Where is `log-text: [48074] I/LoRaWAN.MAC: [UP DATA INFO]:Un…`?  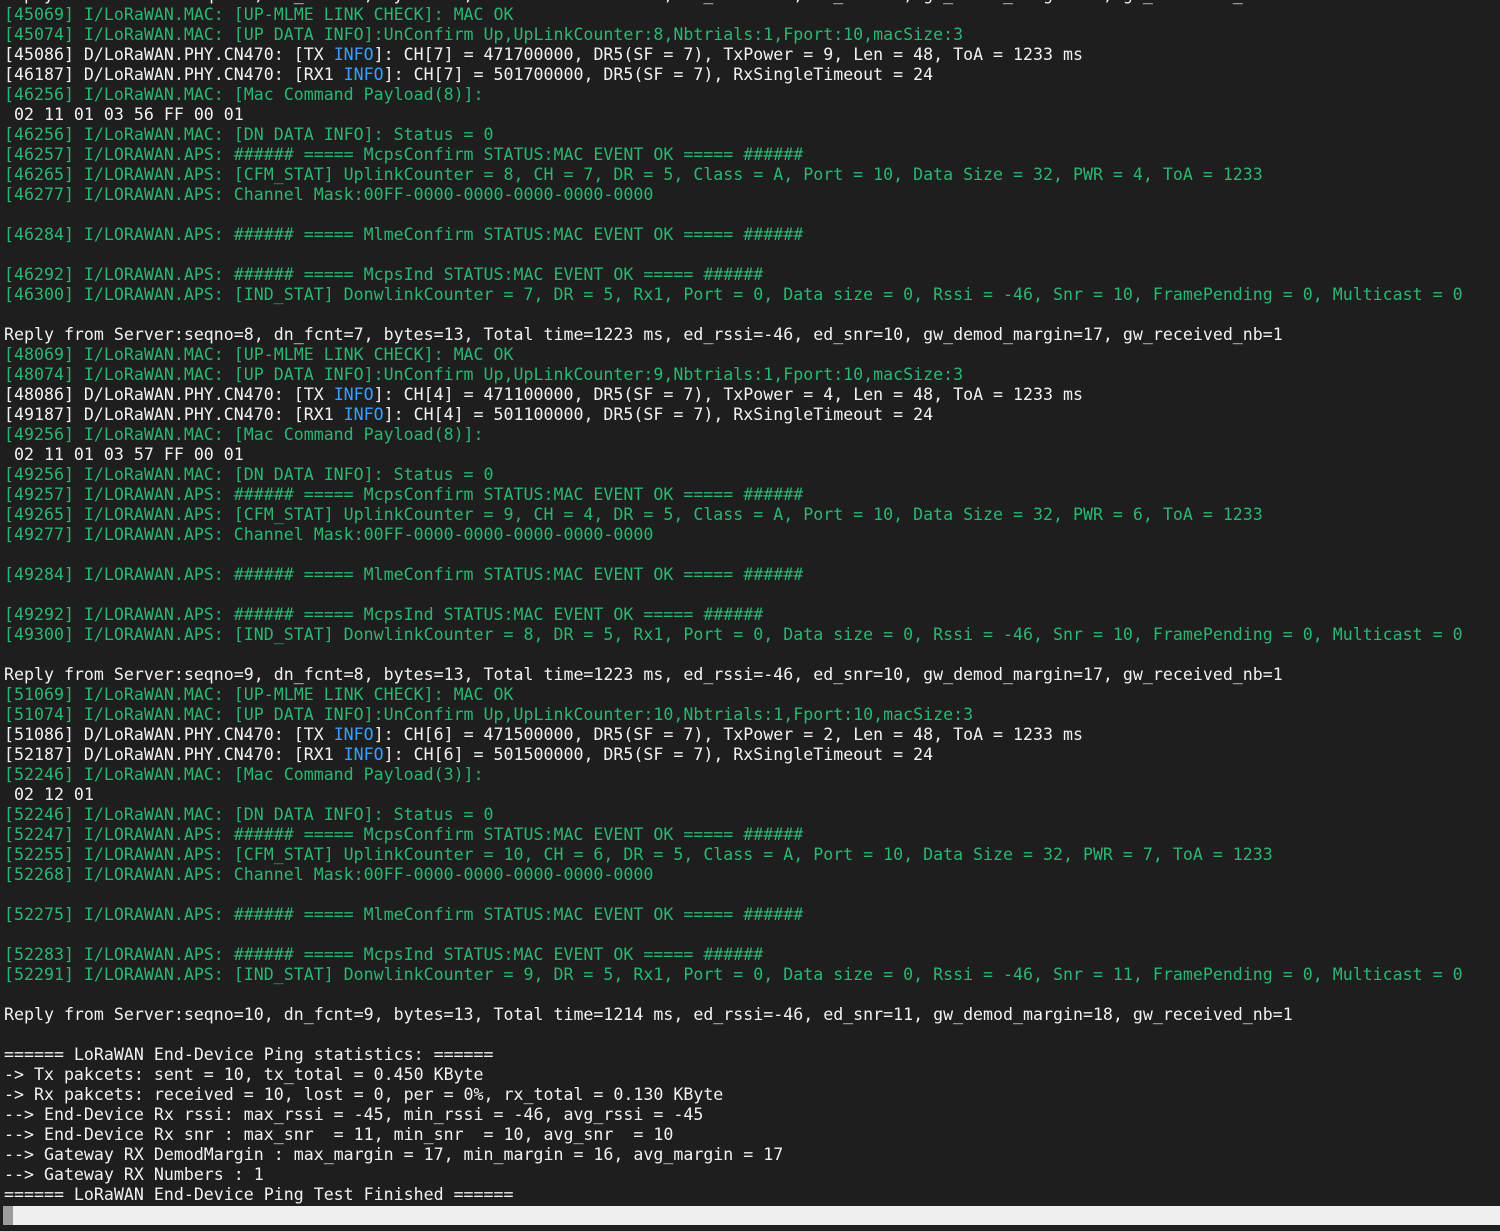
log-text: [48074] I/LoRaWAN.MAC: [UP DATA INFO]:Un… is located at coordinates (484, 374).